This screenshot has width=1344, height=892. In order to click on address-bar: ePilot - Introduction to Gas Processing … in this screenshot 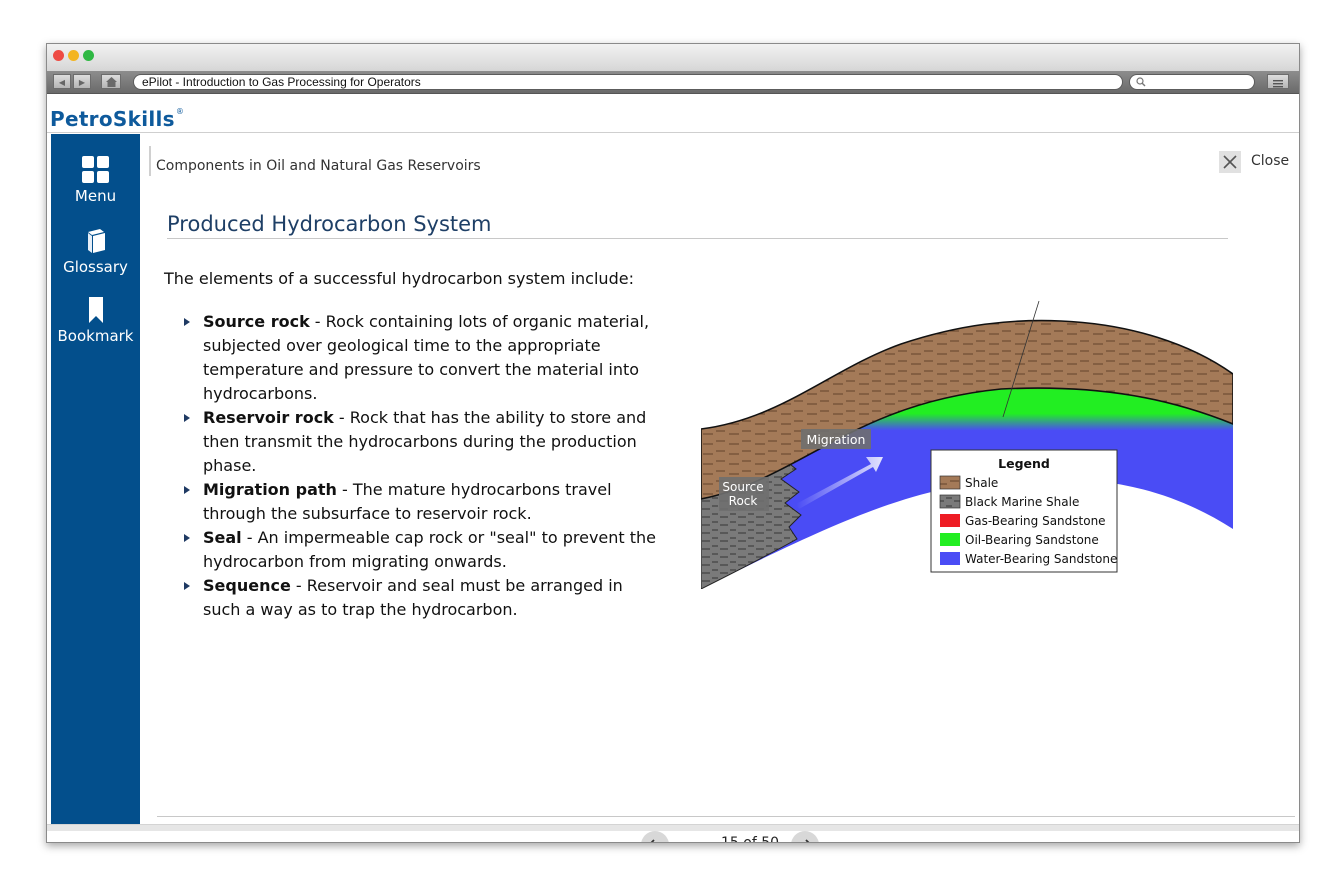, I will do `click(628, 82)`.